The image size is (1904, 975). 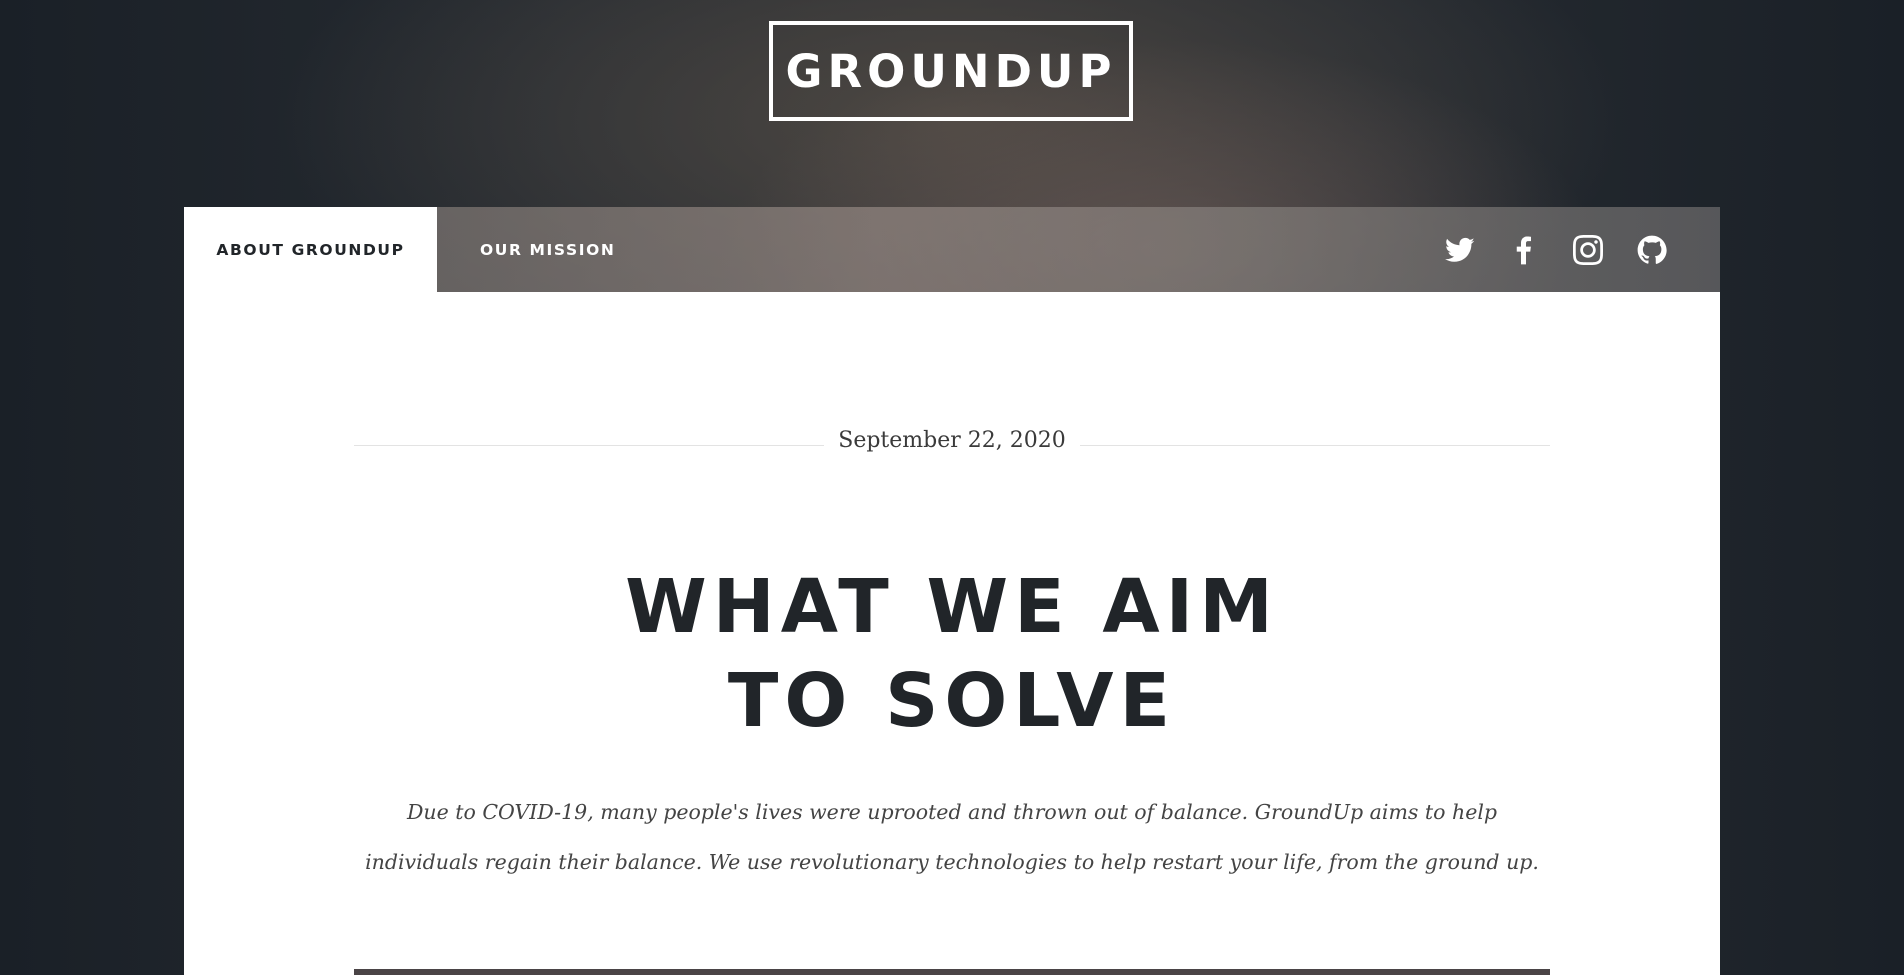 I want to click on instagram-icon, so click(x=1588, y=250).